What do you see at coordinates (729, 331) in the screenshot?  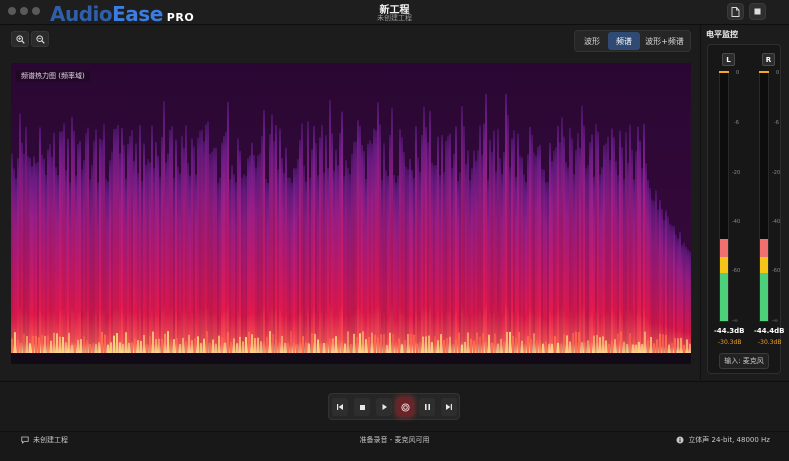 I see `left-level-value: -44.3dB` at bounding box center [729, 331].